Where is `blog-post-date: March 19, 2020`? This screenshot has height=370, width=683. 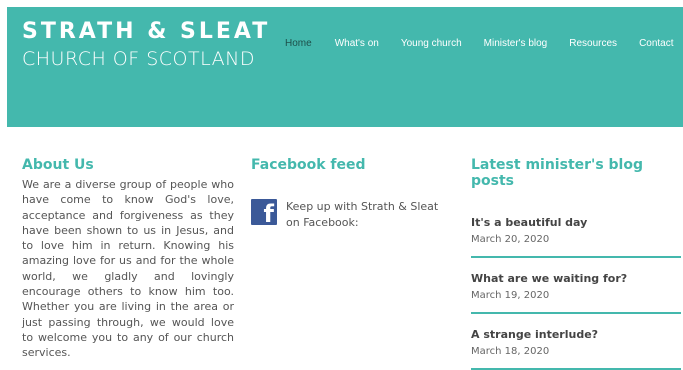 blog-post-date: March 19, 2020 is located at coordinates (510, 295).